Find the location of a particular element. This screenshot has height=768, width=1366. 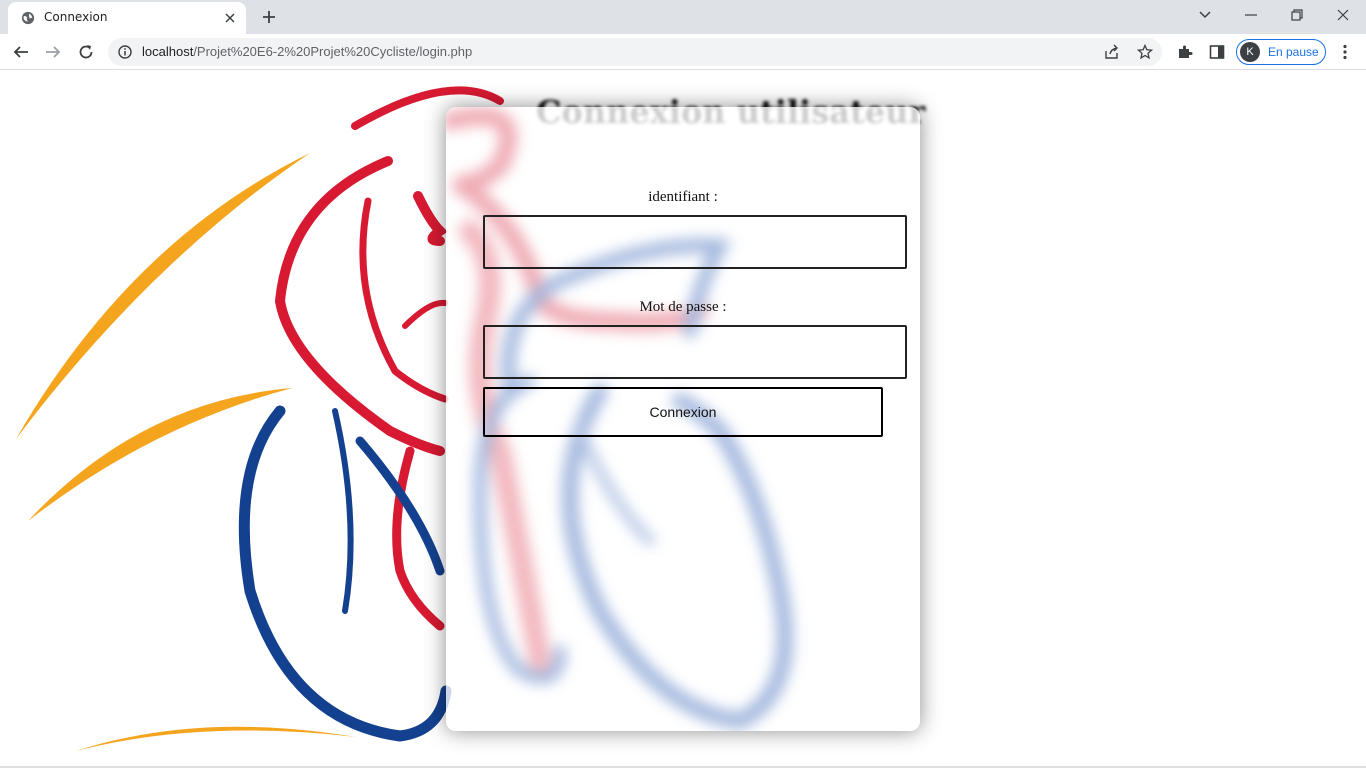

minimize-icon is located at coordinates (1251, 15).